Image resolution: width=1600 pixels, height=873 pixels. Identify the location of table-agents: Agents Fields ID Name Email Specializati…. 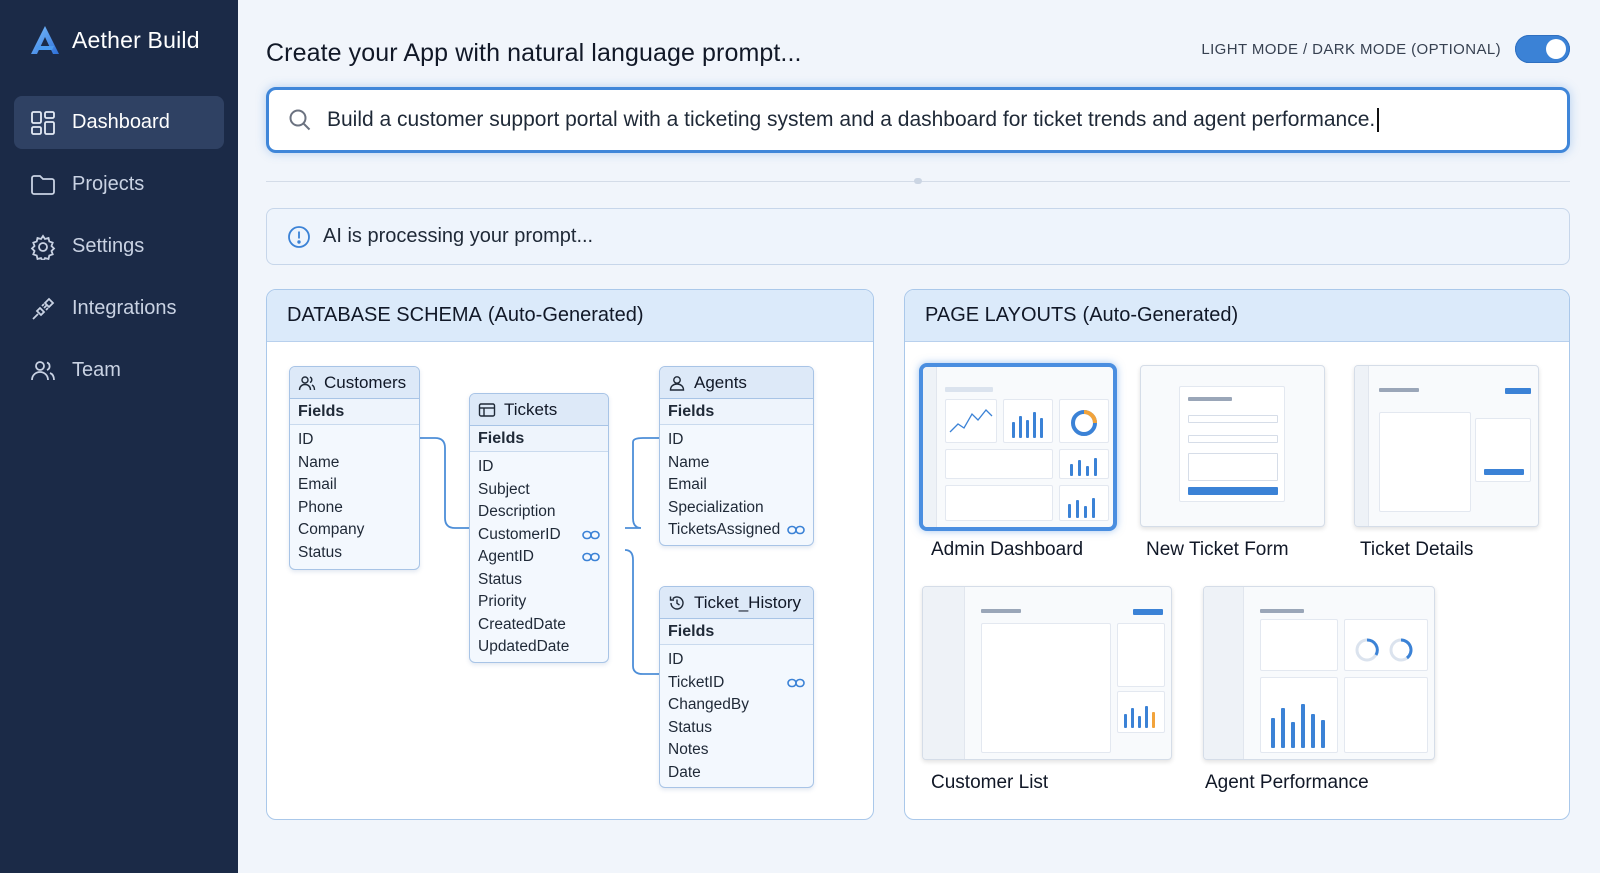
(736, 456).